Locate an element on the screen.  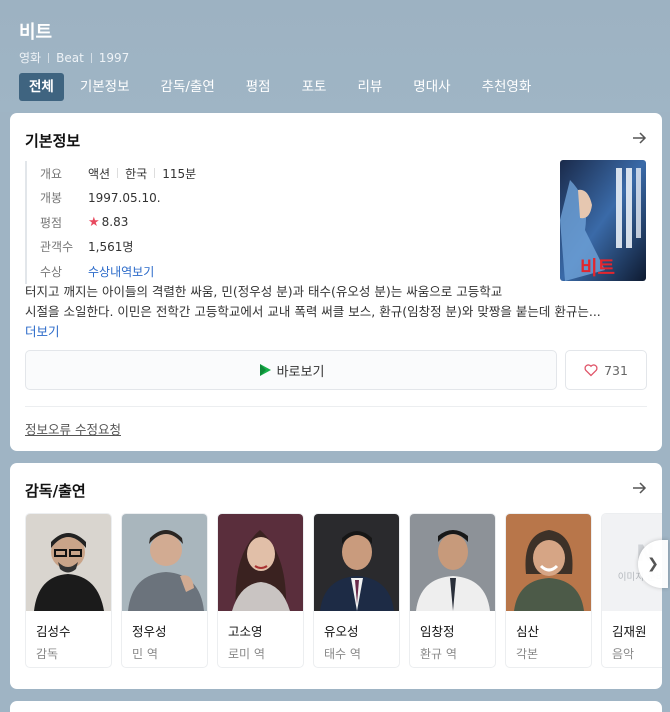
movie-meta: 영화 Beat 1997 is located at coordinates (74, 57).